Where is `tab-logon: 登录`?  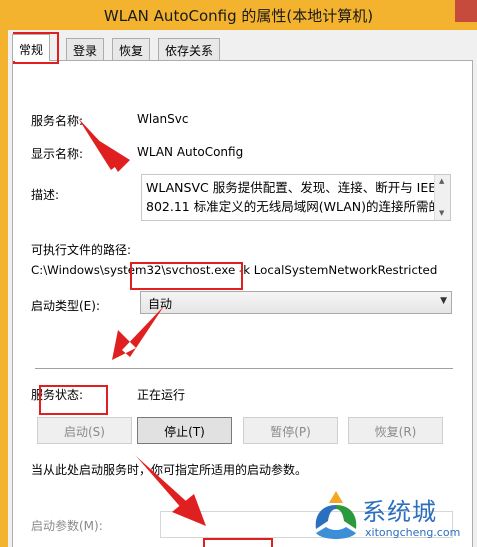
tab-logon: 登录 is located at coordinates (85, 49).